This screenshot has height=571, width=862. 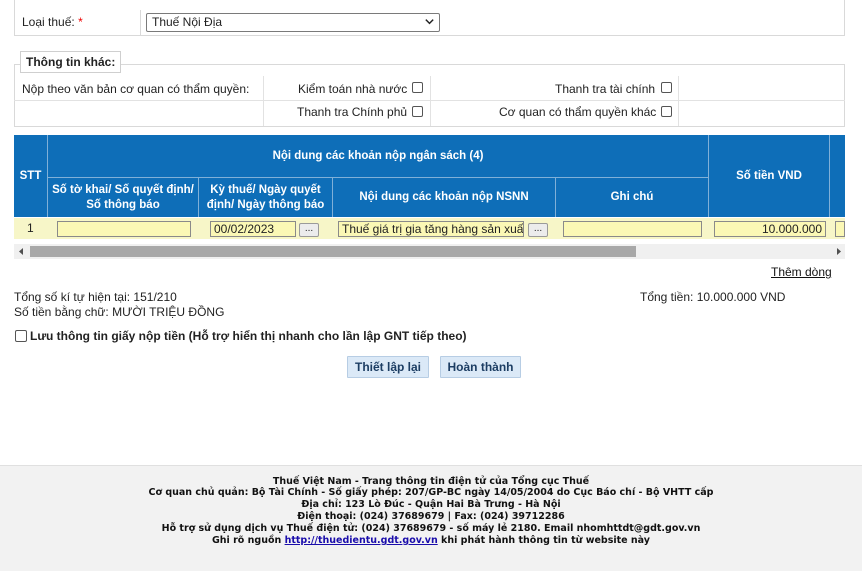 What do you see at coordinates (632, 197) in the screenshot?
I see `header-note: Ghi chú` at bounding box center [632, 197].